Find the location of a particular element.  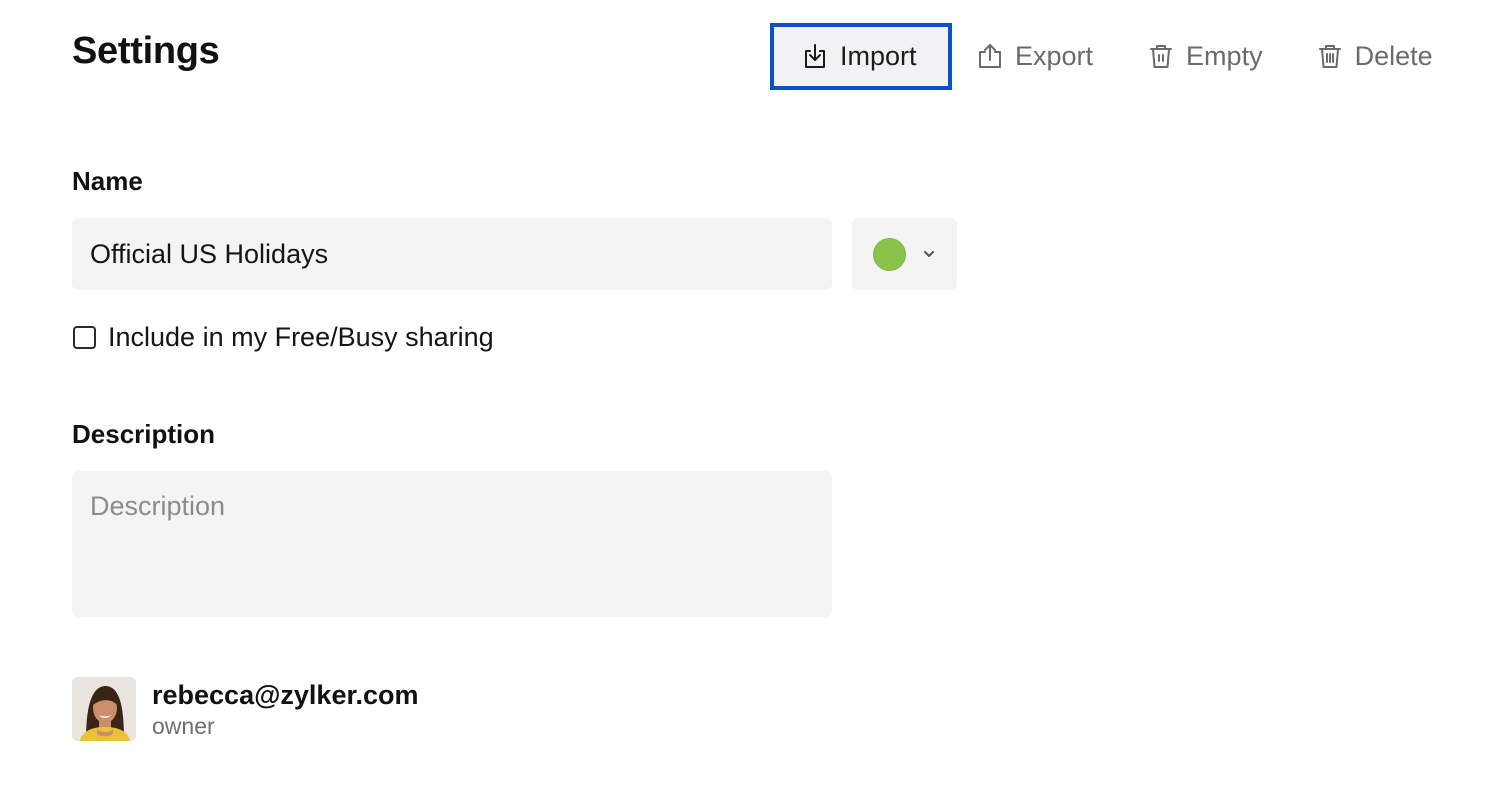

description-placeholder: Description is located at coordinates (158, 506).